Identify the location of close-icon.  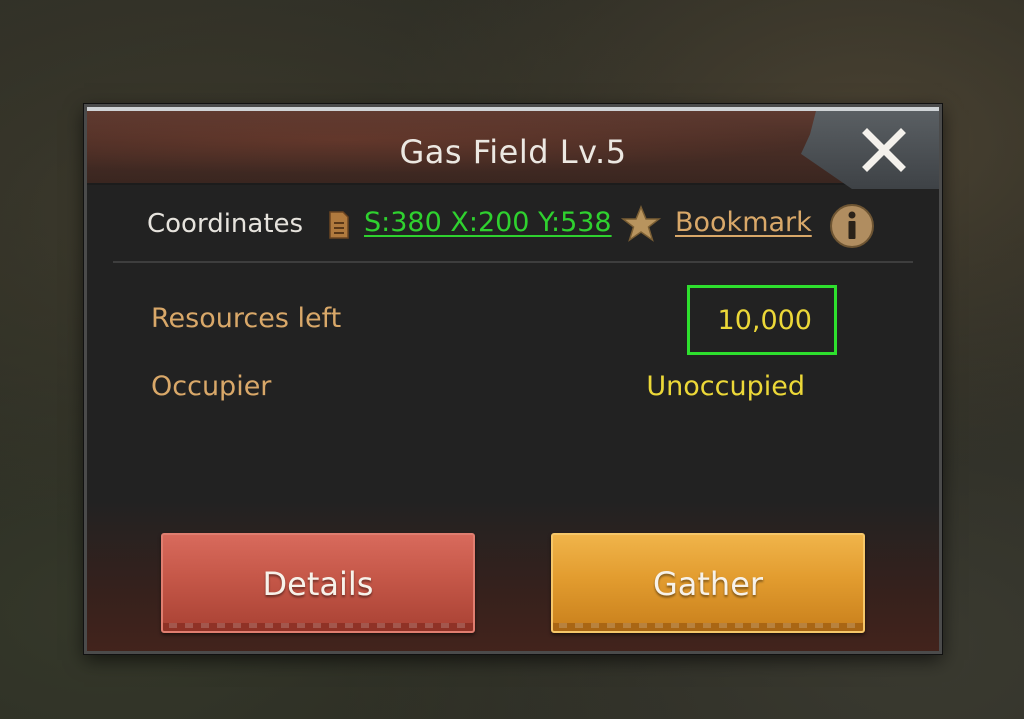
(884, 150).